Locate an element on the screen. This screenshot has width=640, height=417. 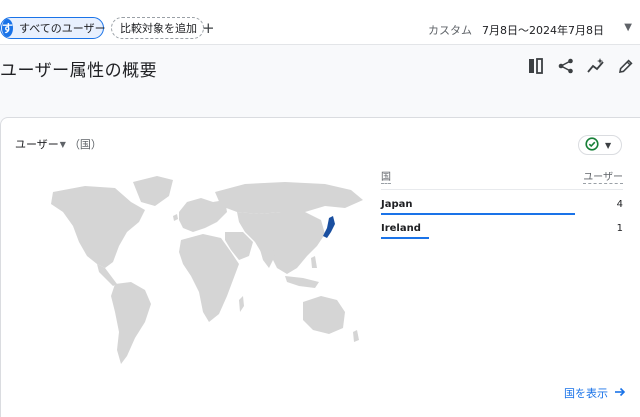
map-japan is located at coordinates (329, 227).